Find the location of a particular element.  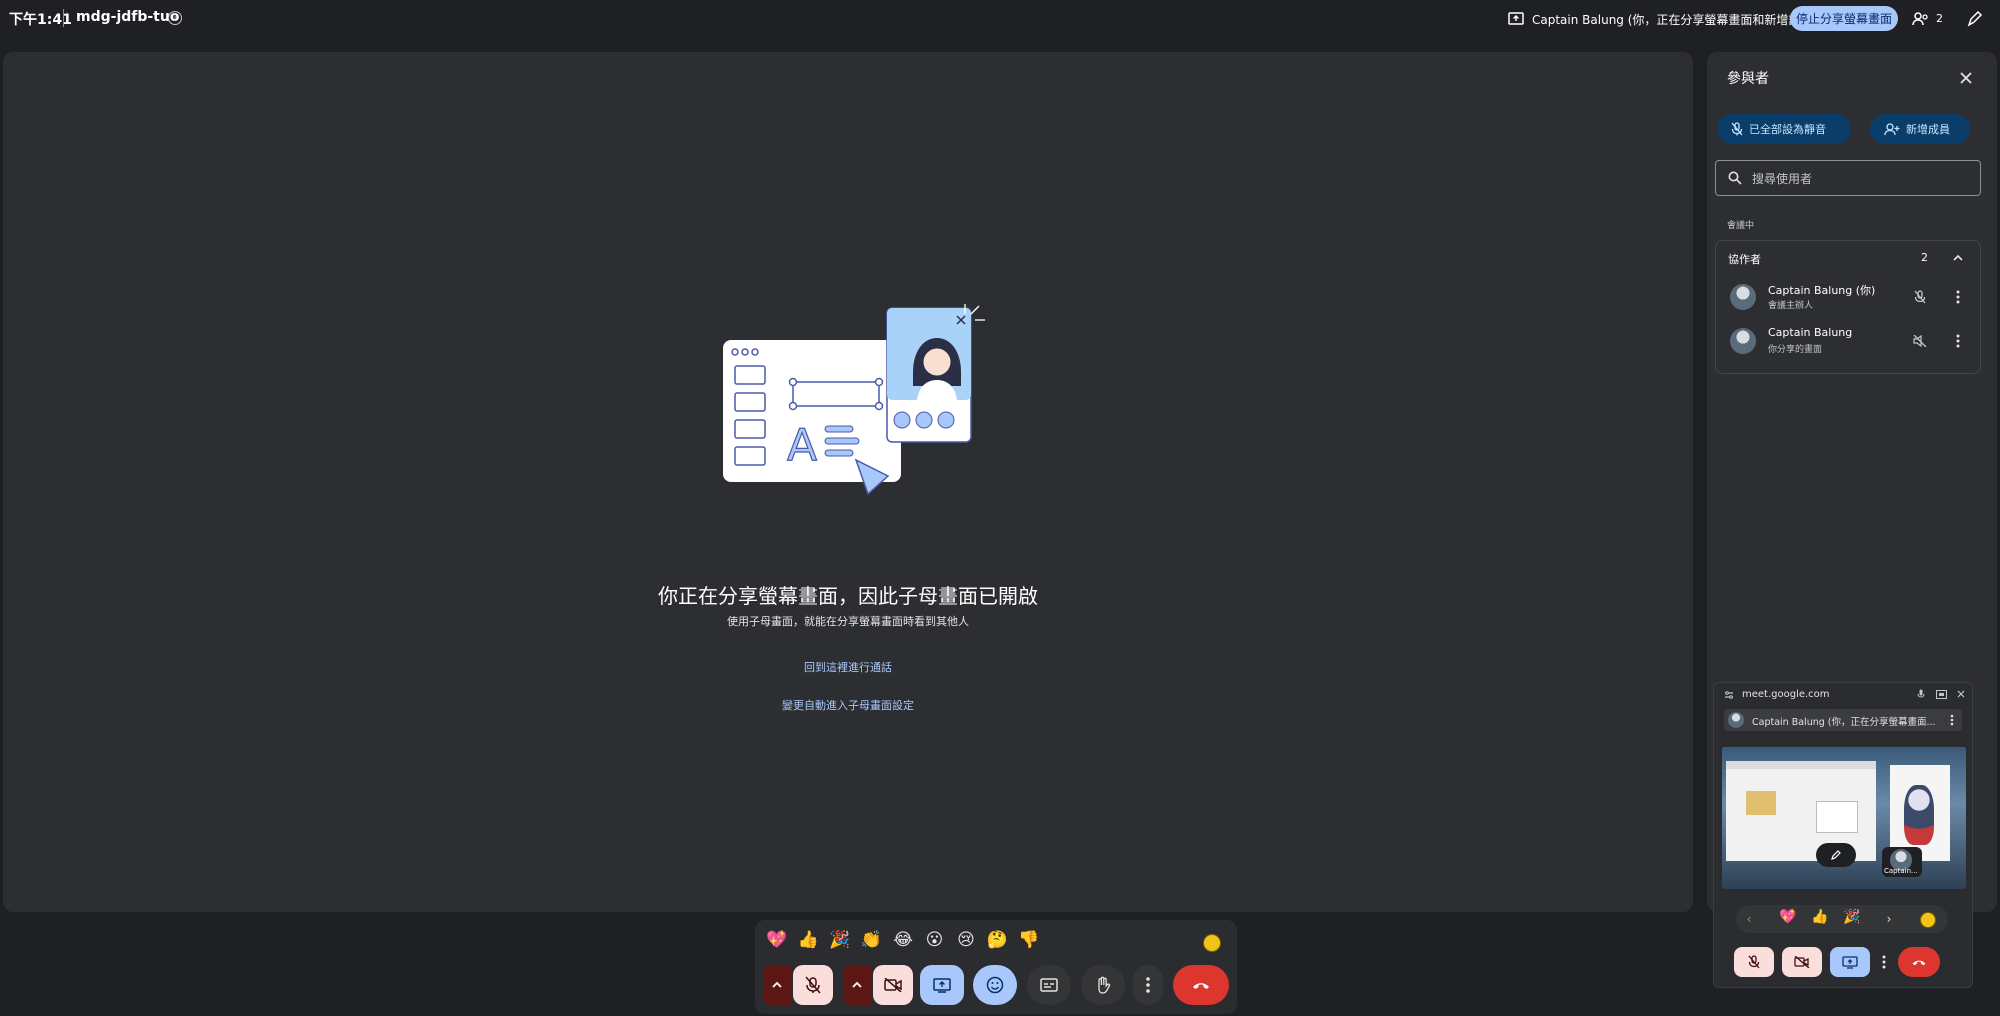

add-people-label: 新增成員 is located at coordinates (1928, 129).